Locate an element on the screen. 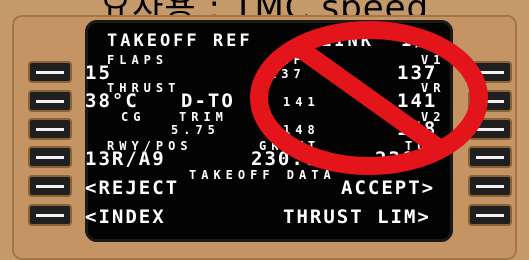  index-prompt: <INDEX is located at coordinates (125, 217).